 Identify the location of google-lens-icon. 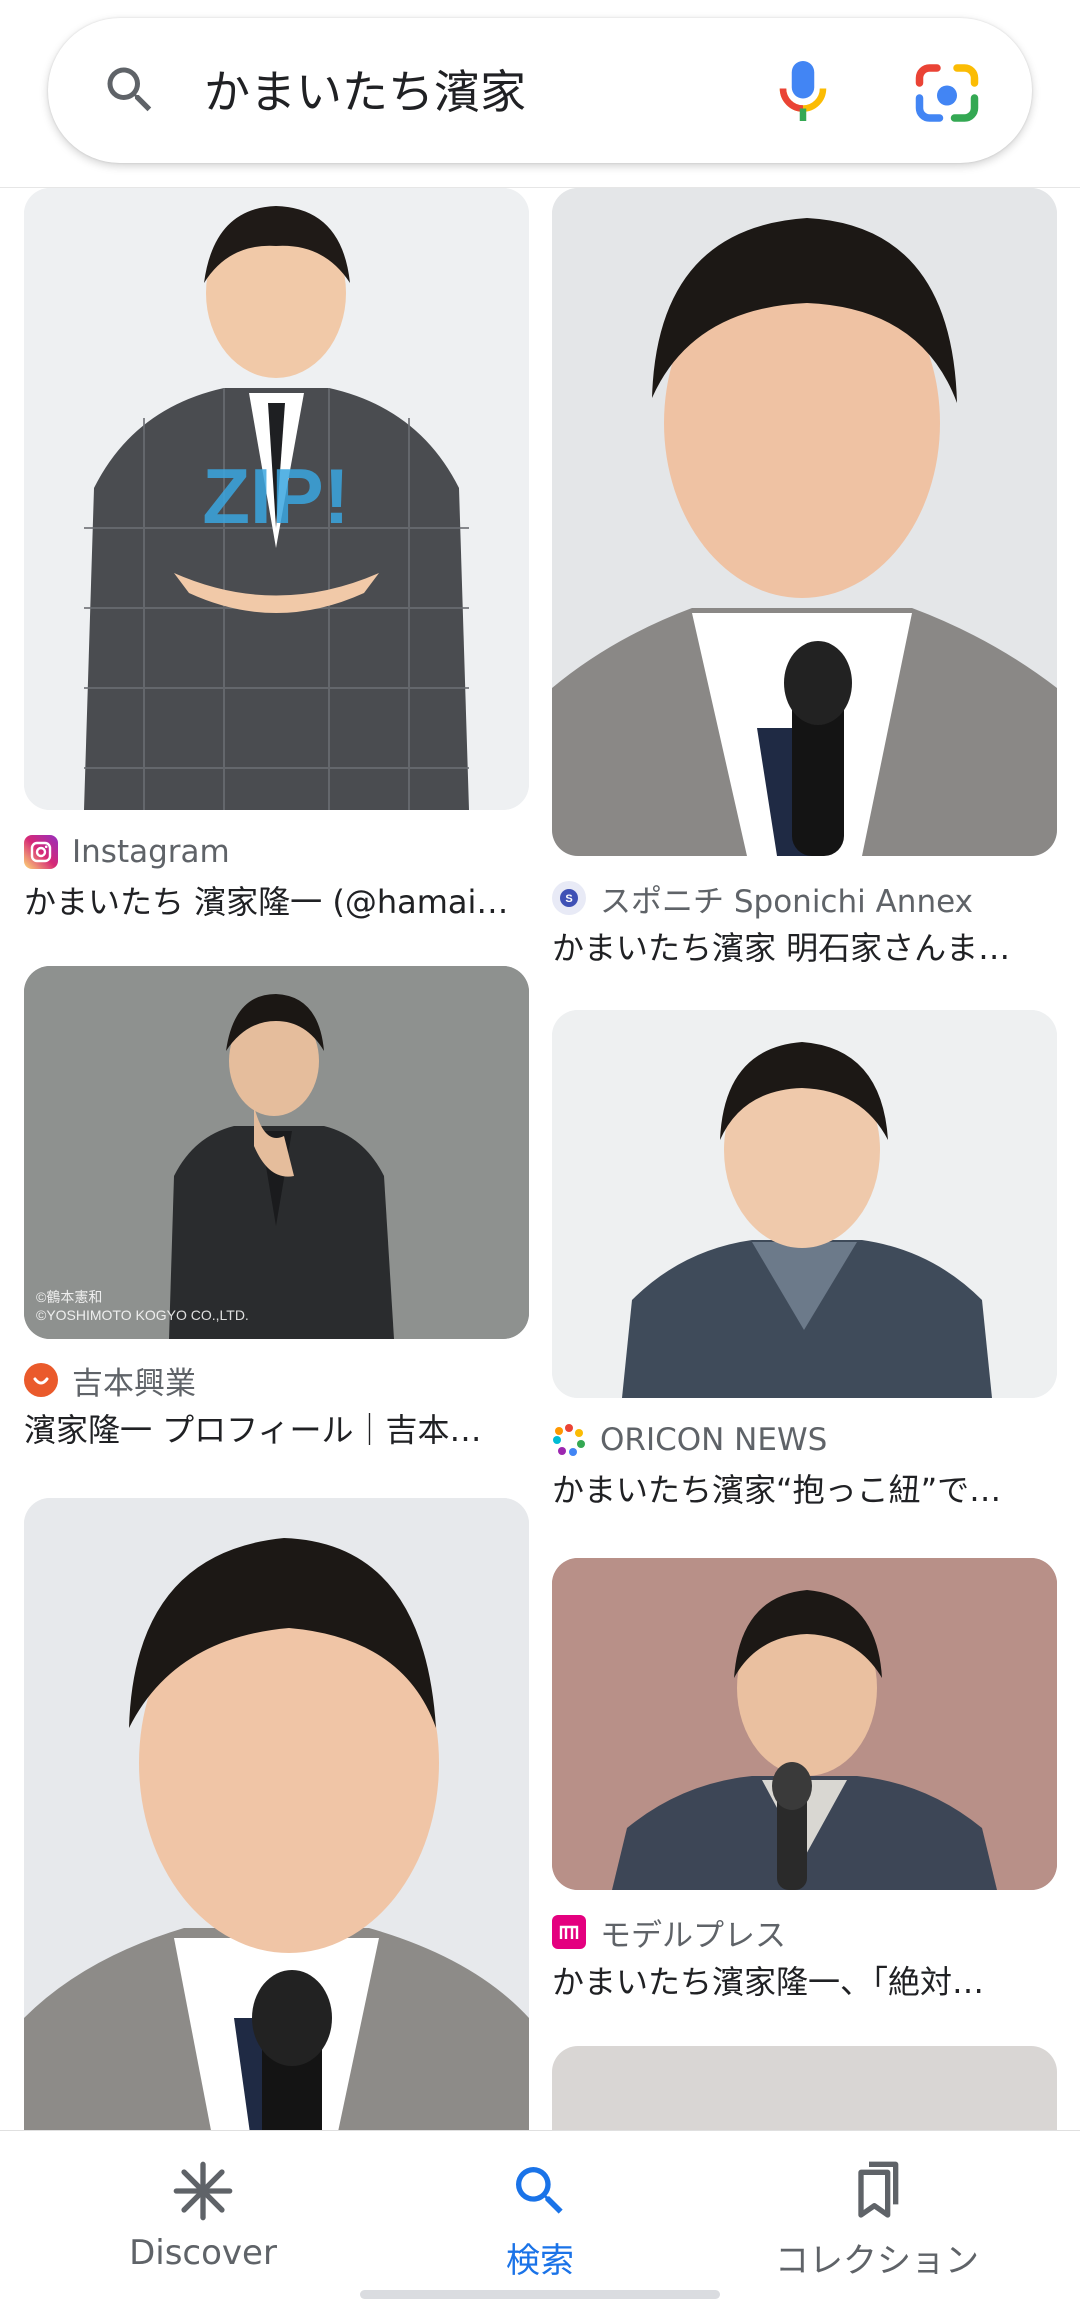
(947, 93).